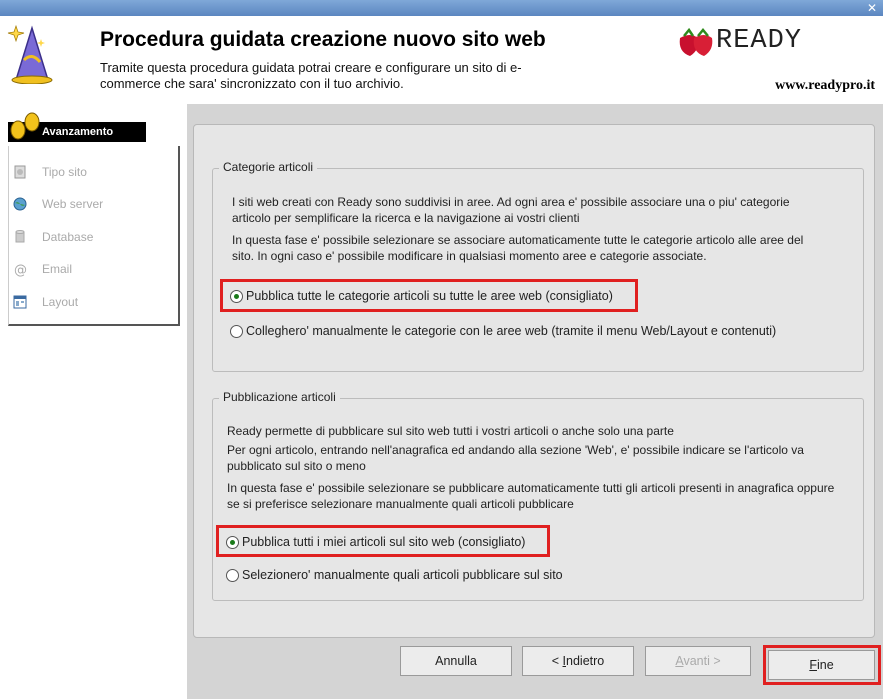 The height and width of the screenshot is (699, 883). I want to click on sidebar-item-tipo-sito: Tipo sito, so click(87, 172).